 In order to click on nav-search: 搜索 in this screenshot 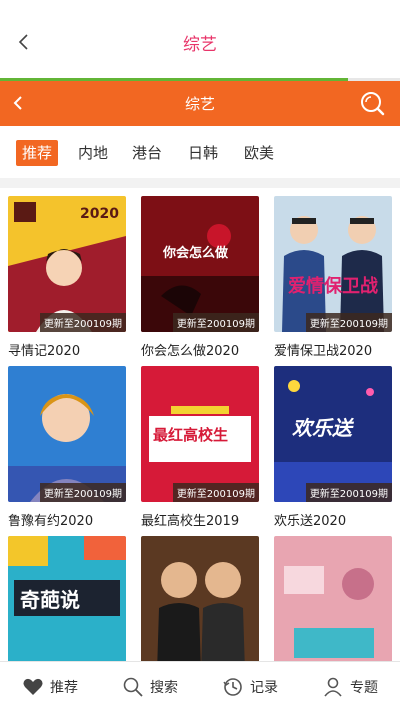, I will do `click(150, 687)`.